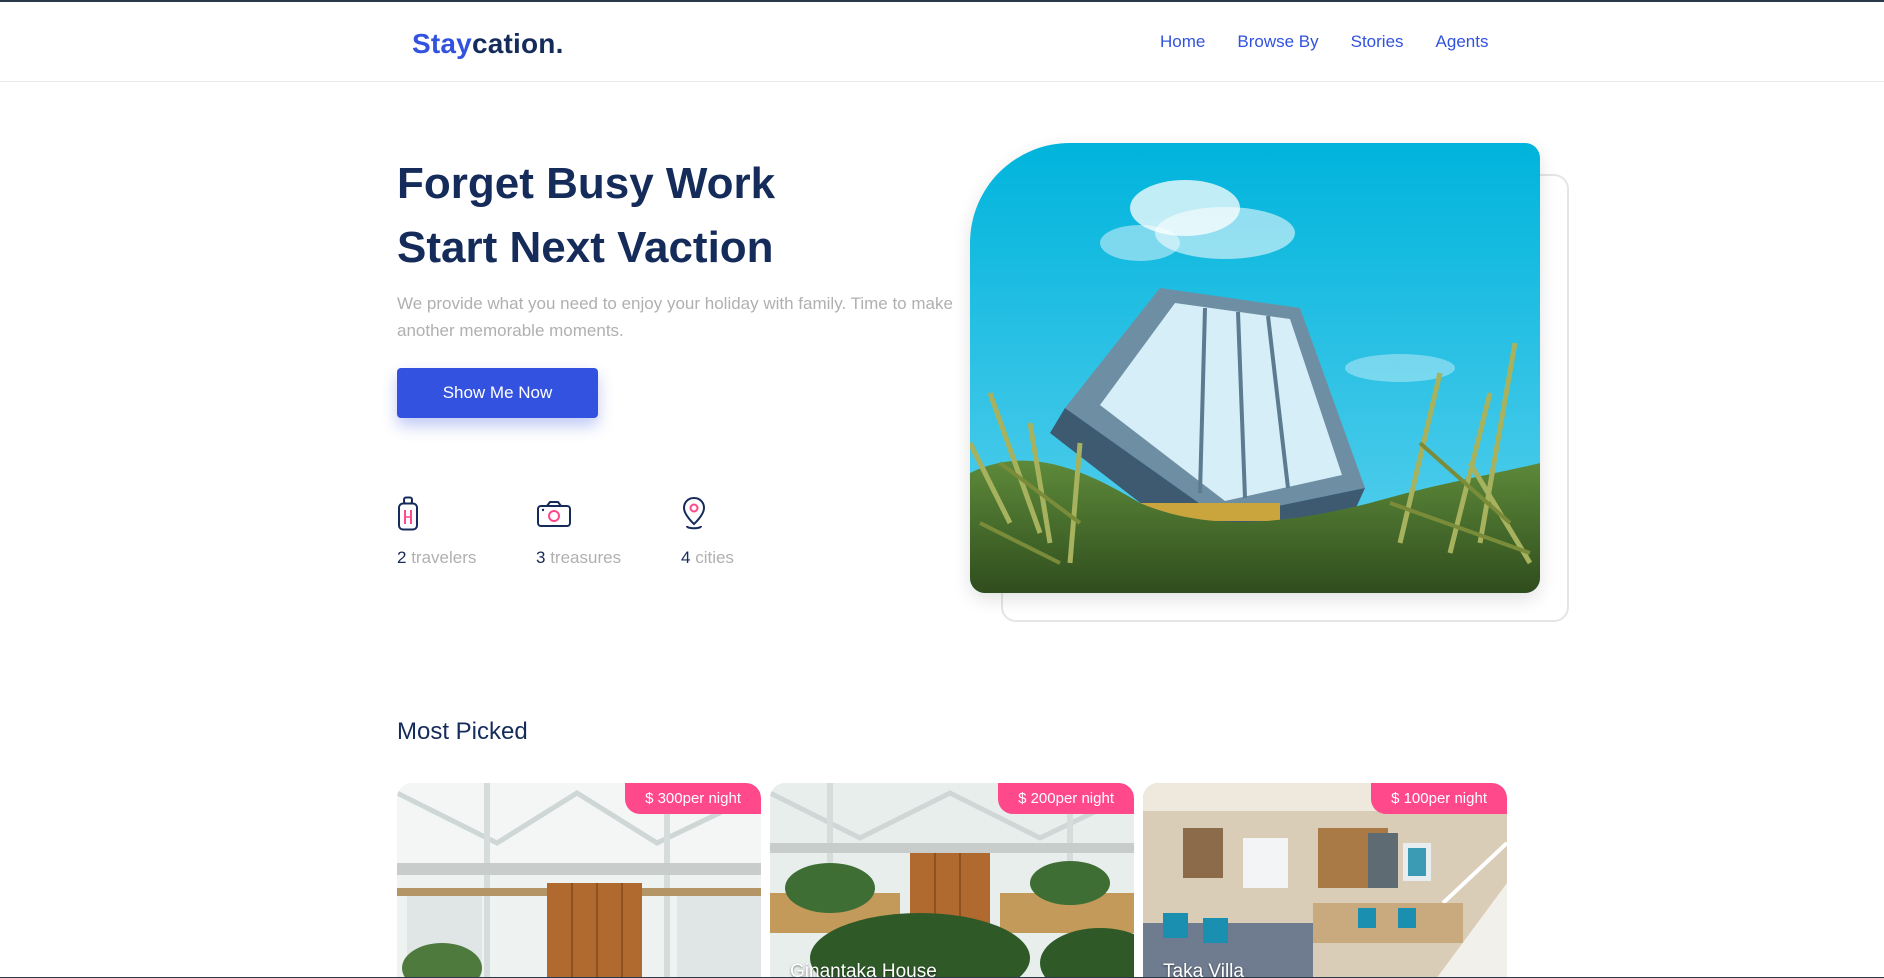  Describe the element at coordinates (1277, 42) in the screenshot. I see `nav-link-browse-by: Browse By` at that location.